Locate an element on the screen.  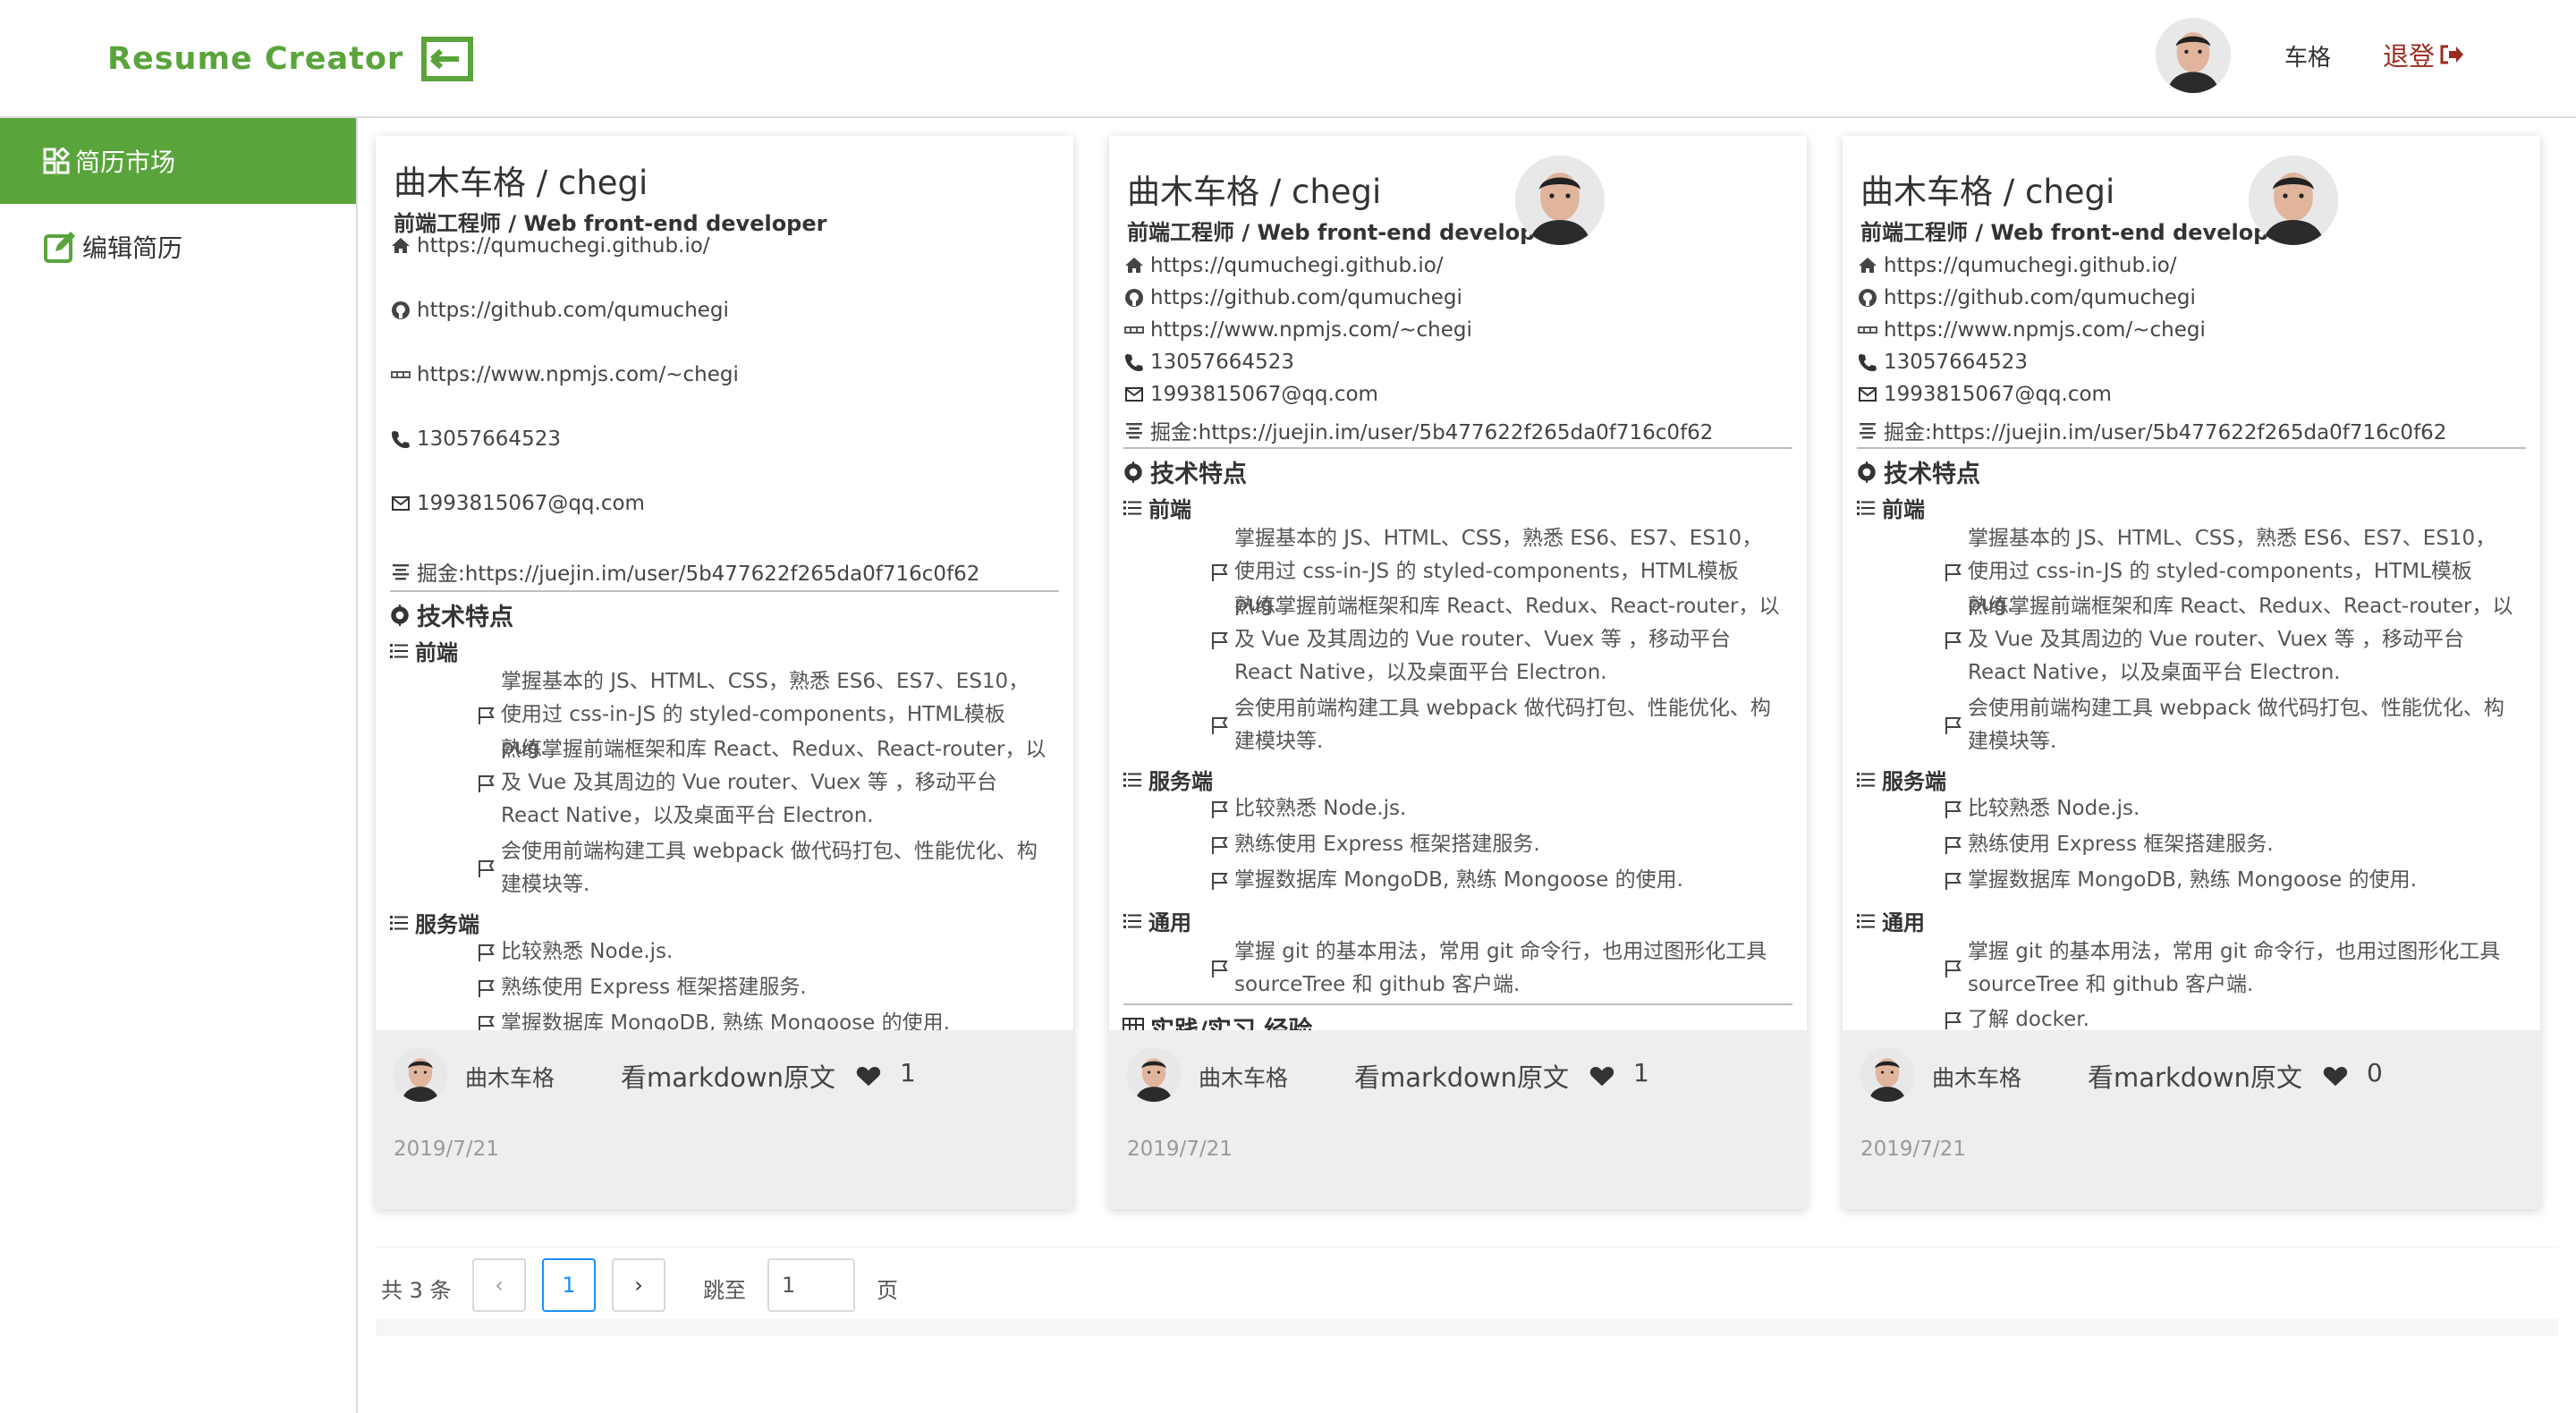
backend-heading-text: 服务端 is located at coordinates (1180, 781).